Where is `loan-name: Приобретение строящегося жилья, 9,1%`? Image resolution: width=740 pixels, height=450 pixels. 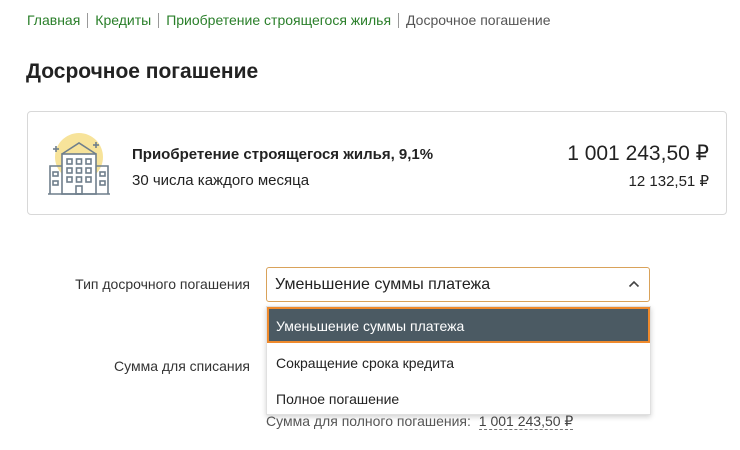
loan-name: Приобретение строящегося жилья, 9,1% is located at coordinates (283, 154).